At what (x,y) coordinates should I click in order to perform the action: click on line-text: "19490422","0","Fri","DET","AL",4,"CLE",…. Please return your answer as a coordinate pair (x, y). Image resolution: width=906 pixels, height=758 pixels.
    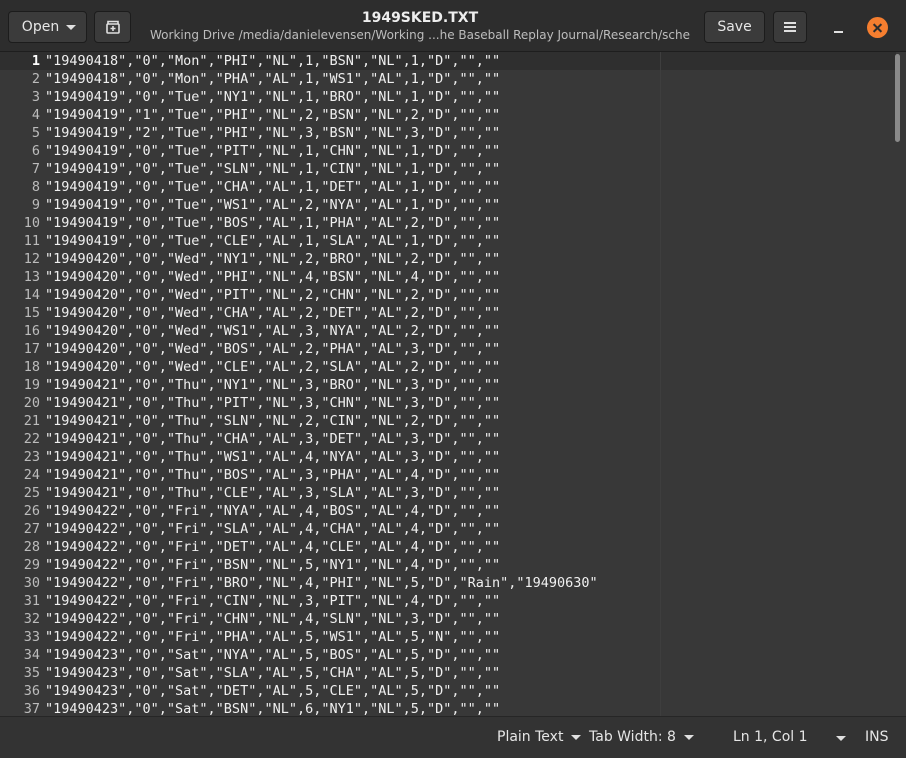
    Looking at the image, I should click on (270, 547).